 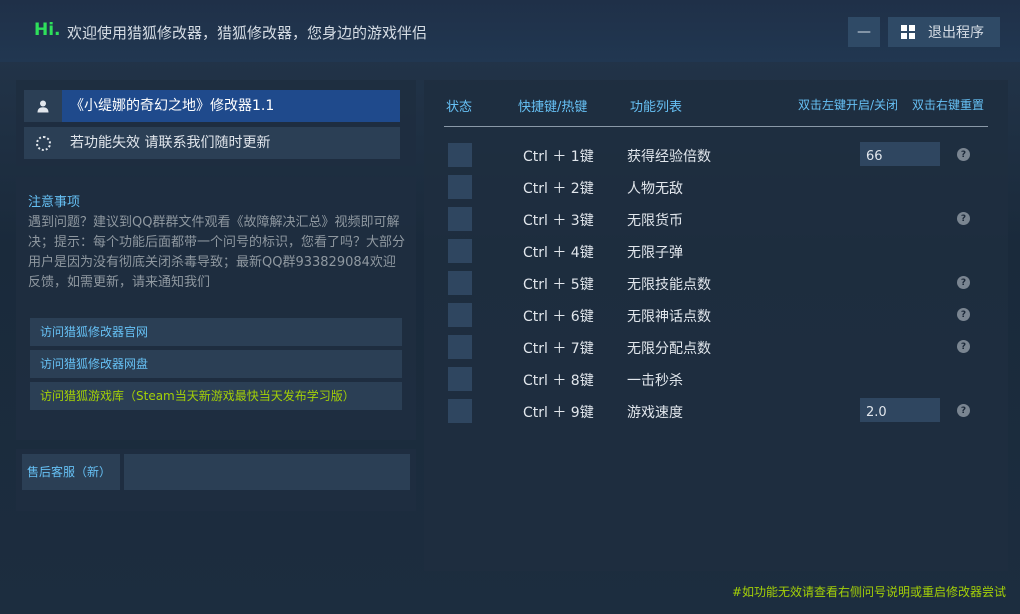 I want to click on game-title-row: 《小缇娜的奇幻之地》修改器1.1, so click(x=212, y=106).